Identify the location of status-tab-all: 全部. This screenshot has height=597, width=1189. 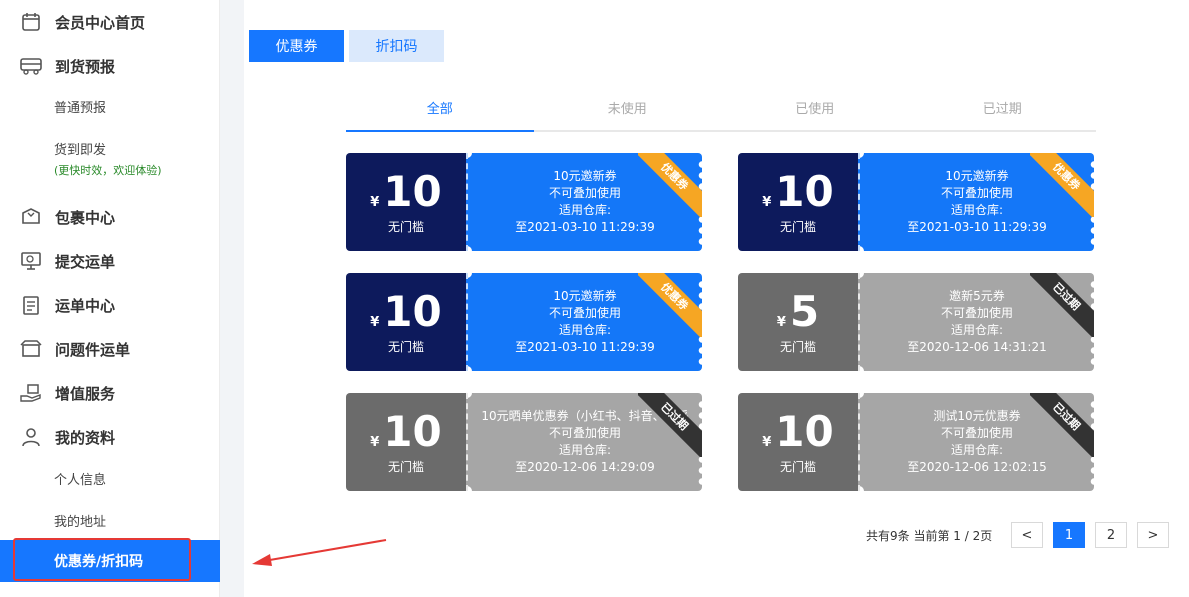
(440, 112).